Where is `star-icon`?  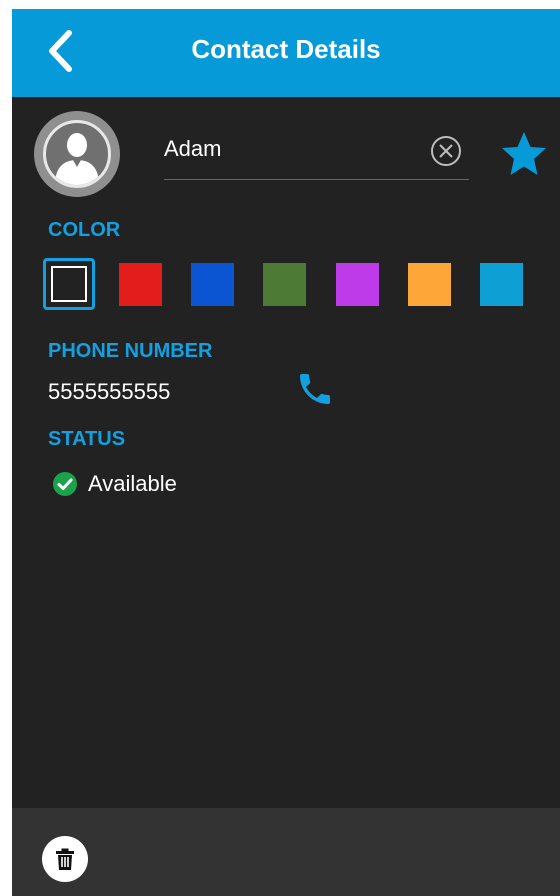 star-icon is located at coordinates (524, 153).